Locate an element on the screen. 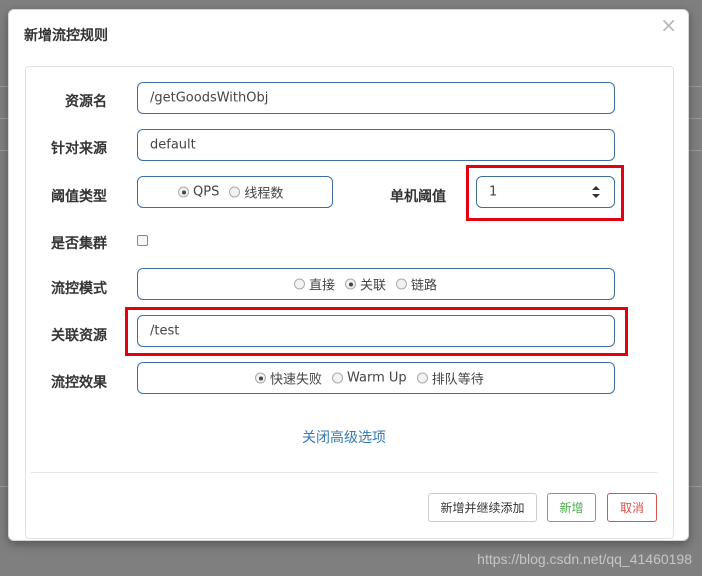 This screenshot has width=702, height=576. radio-qps-label: QPS is located at coordinates (206, 192).